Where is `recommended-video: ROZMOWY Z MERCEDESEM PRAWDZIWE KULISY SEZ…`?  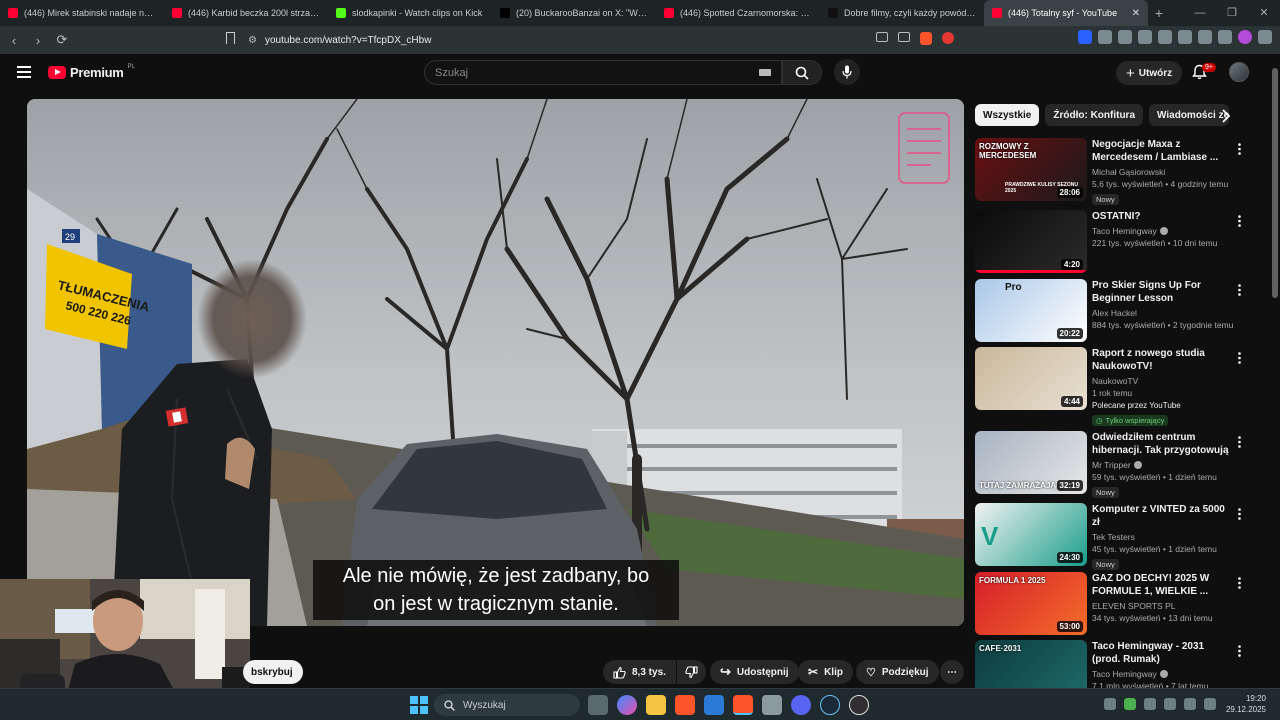
recommended-video: ROZMOWY Z MERCEDESEM PRAWDZIWE KULISY SEZ… is located at coordinates (1115, 174).